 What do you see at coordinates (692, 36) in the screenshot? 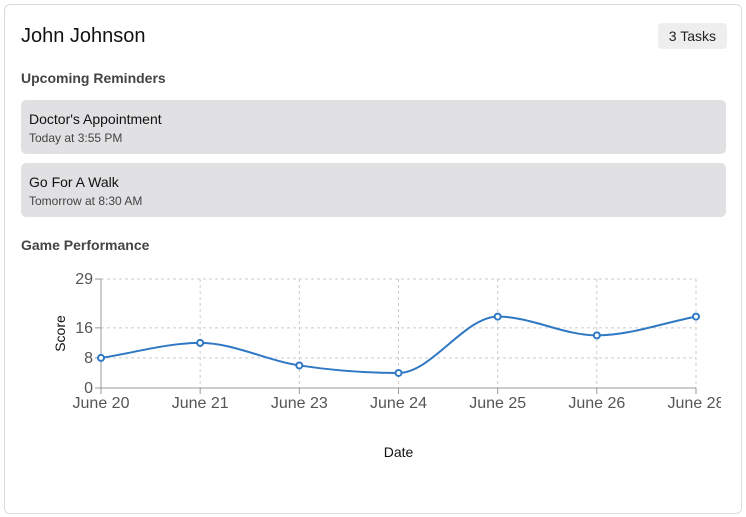
I see `task-count-badge: 3 Tasks` at bounding box center [692, 36].